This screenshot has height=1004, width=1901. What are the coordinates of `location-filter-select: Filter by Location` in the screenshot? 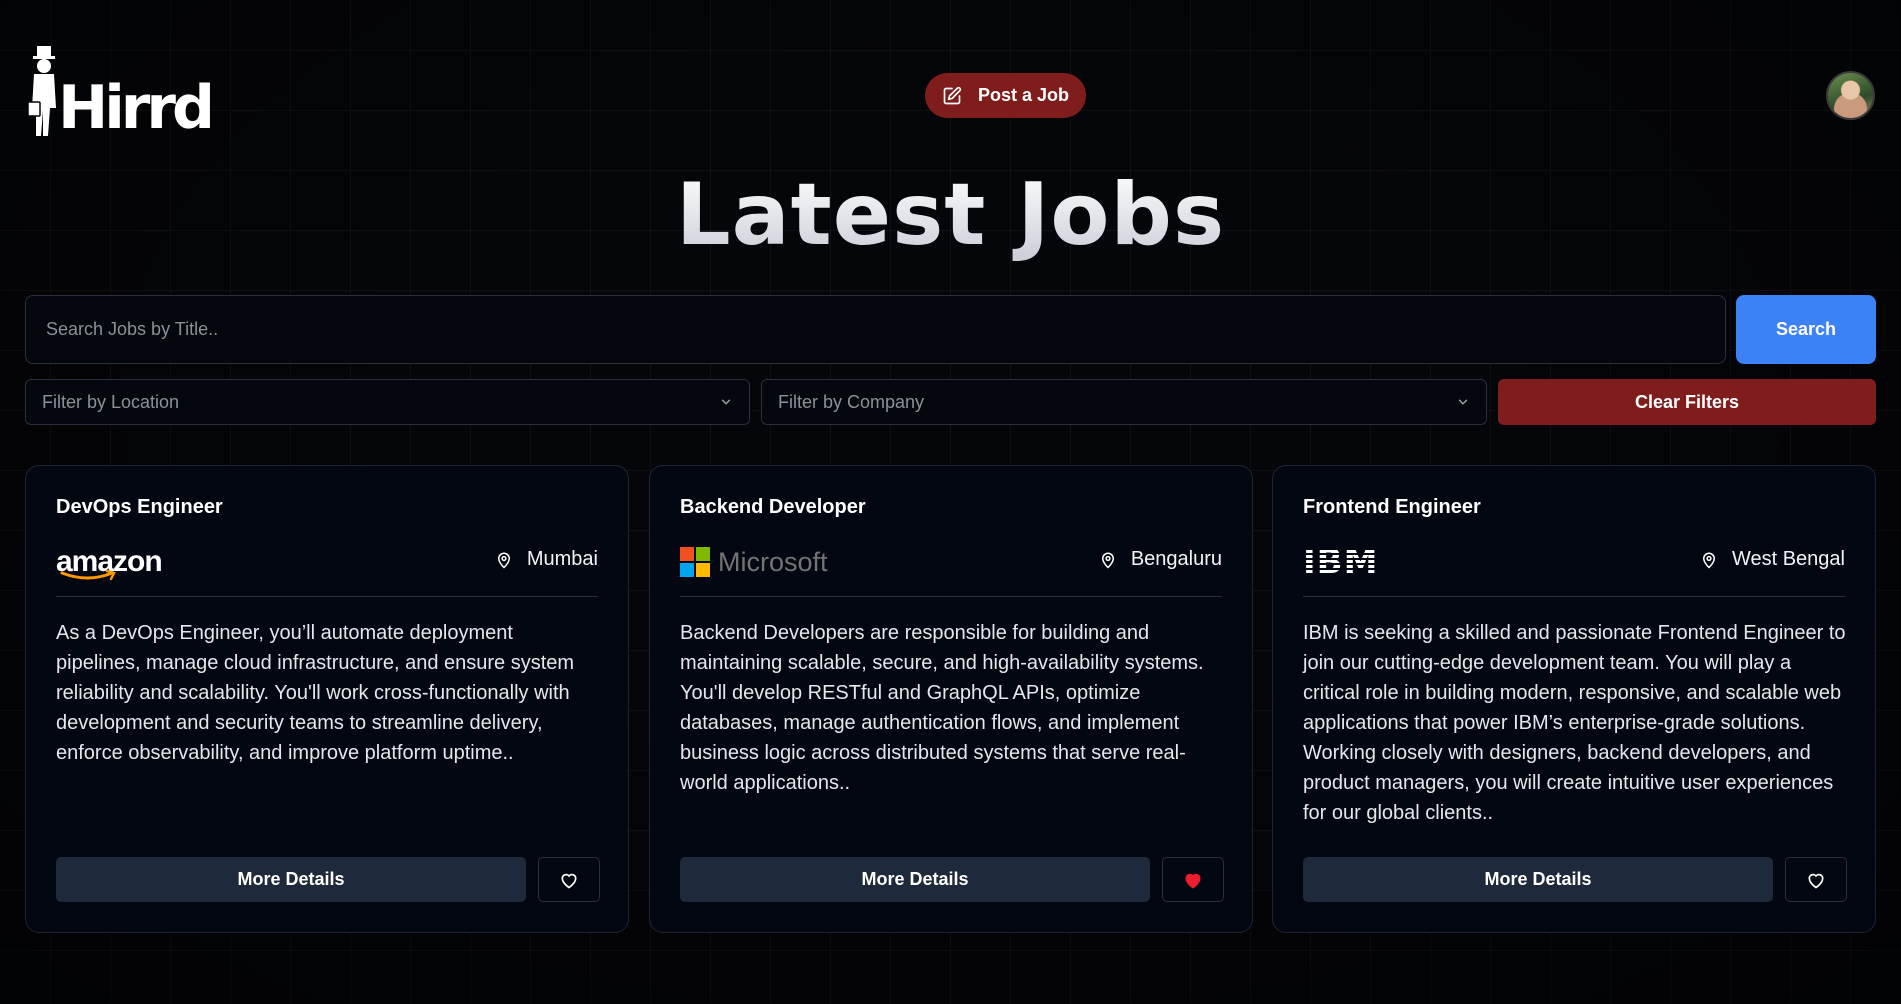 It's located at (387, 402).